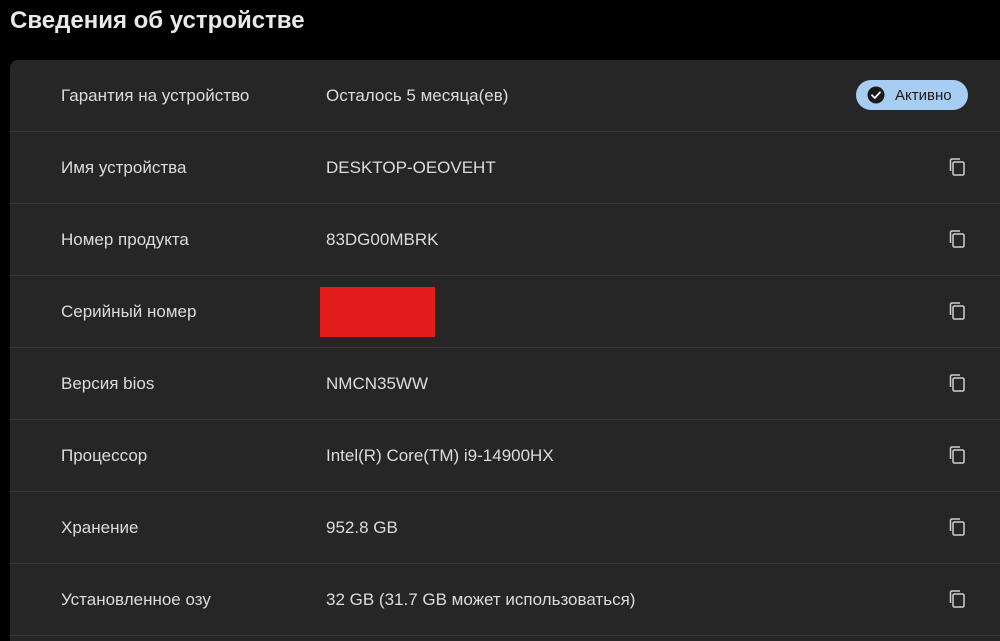  Describe the element at coordinates (104, 455) in the screenshot. I see `row-label: Процессор` at that location.